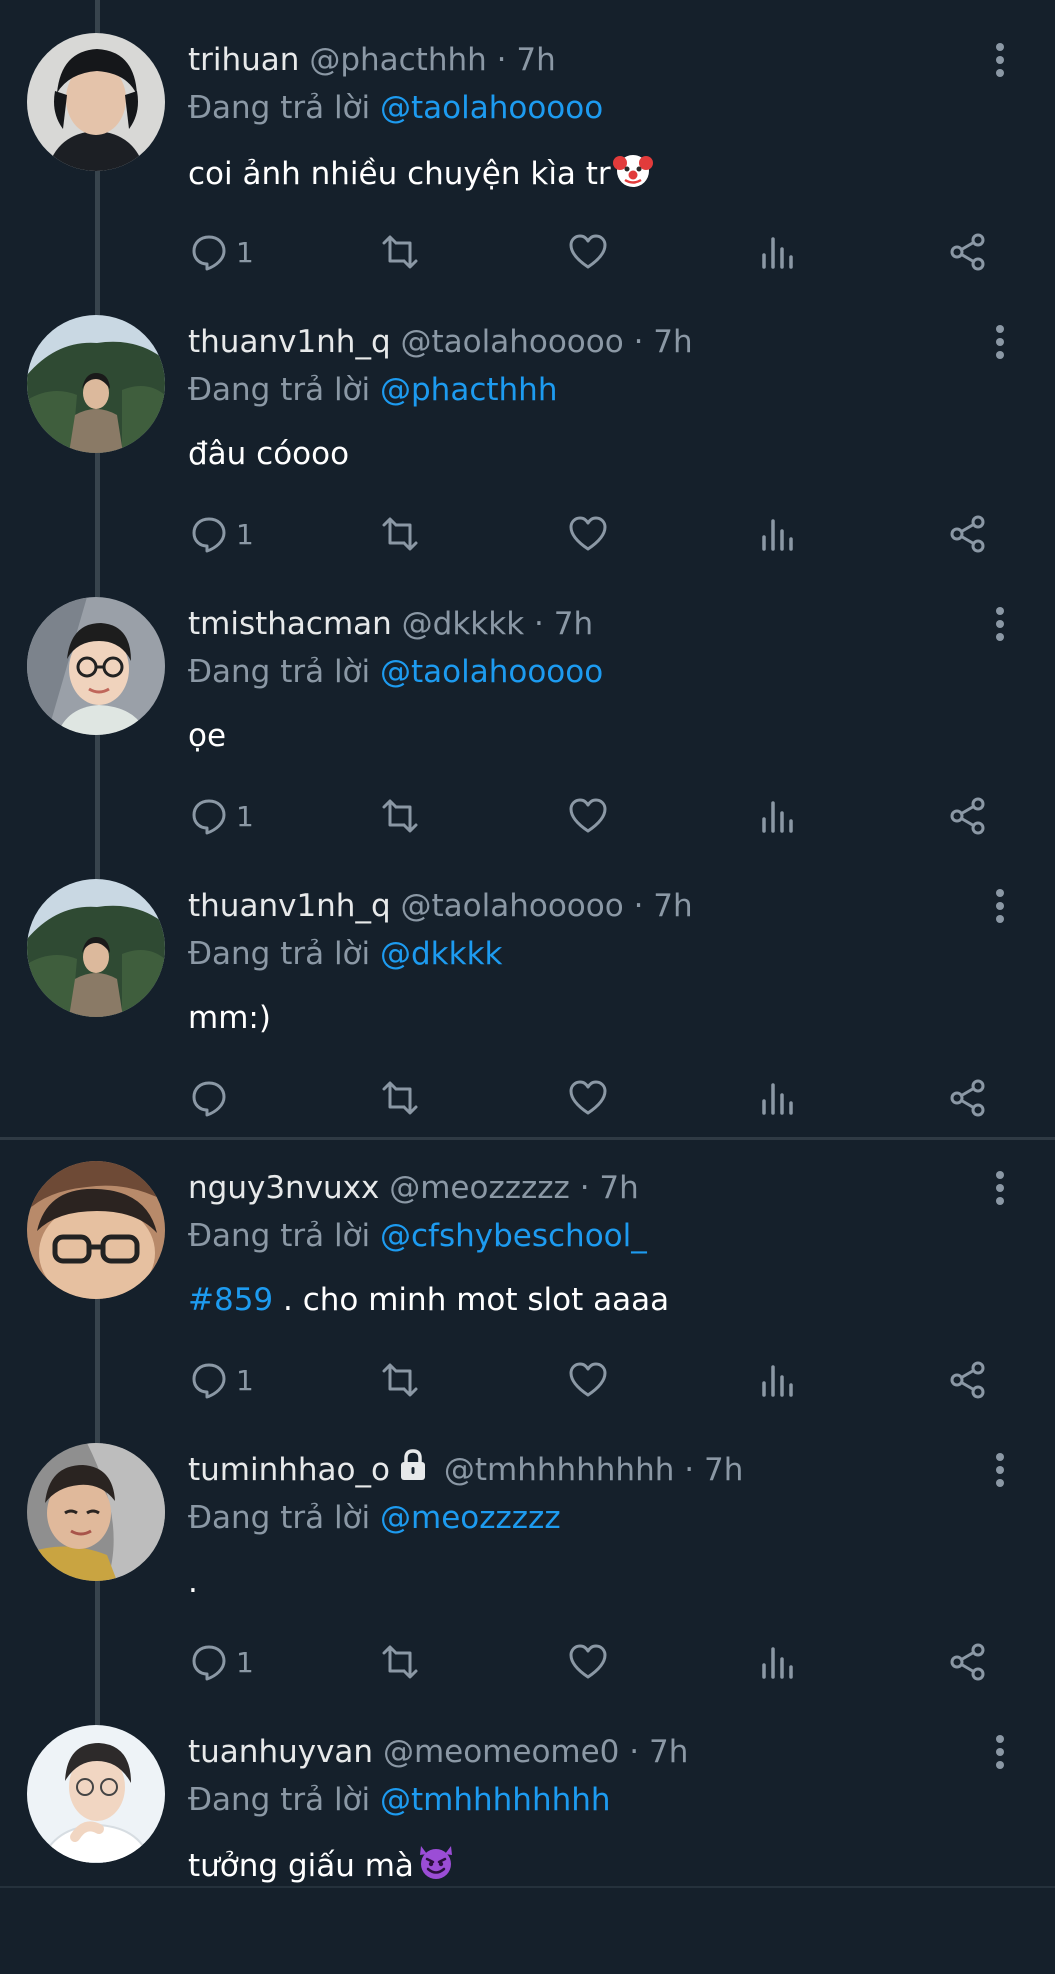 The height and width of the screenshot is (1974, 1055). I want to click on display-name: trihuan, so click(243, 60).